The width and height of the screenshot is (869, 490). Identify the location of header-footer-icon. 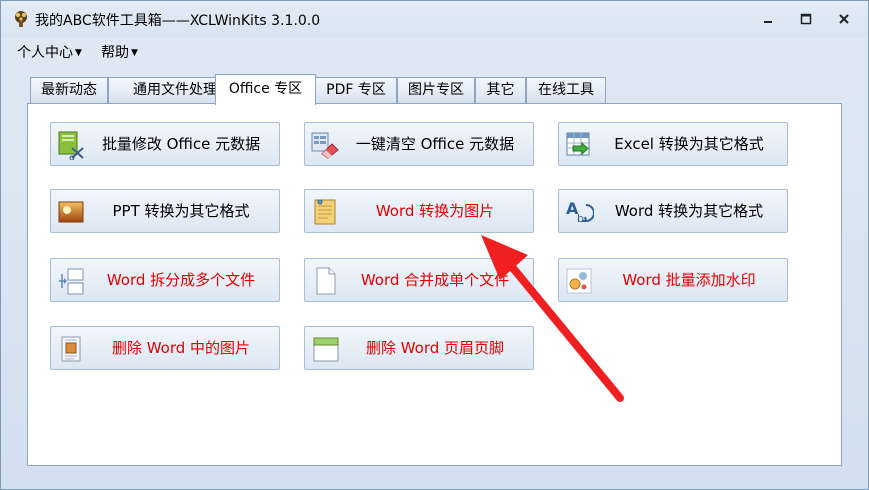
(325, 349).